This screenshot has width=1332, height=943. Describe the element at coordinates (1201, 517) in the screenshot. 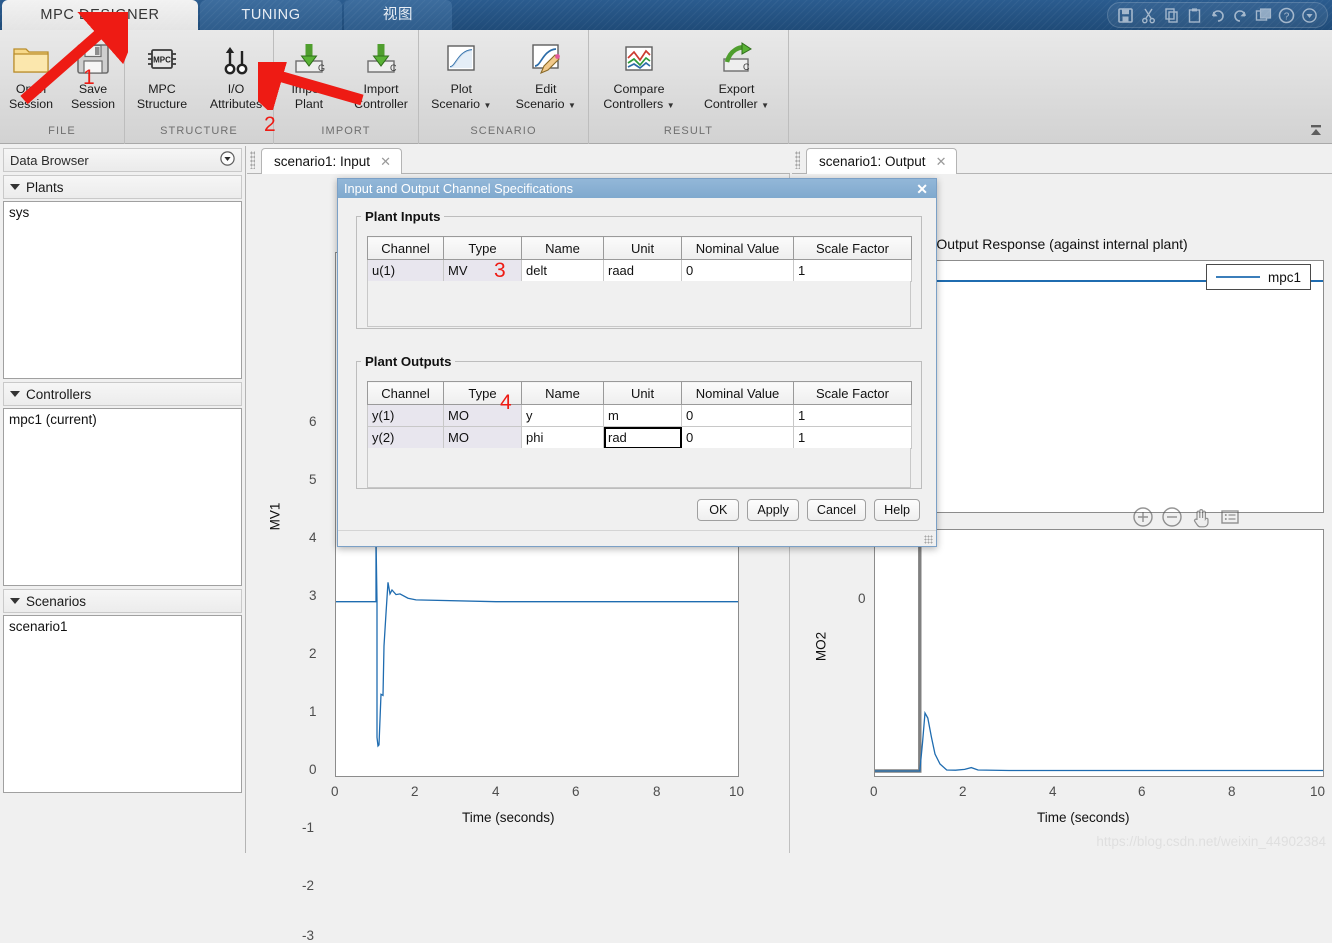

I see `pan-icon` at that location.